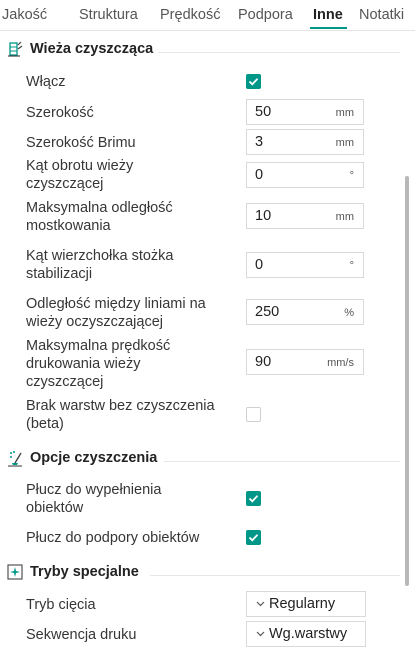 The image size is (415, 647). Describe the element at coordinates (263, 216) in the screenshot. I see `input-value: 10` at that location.